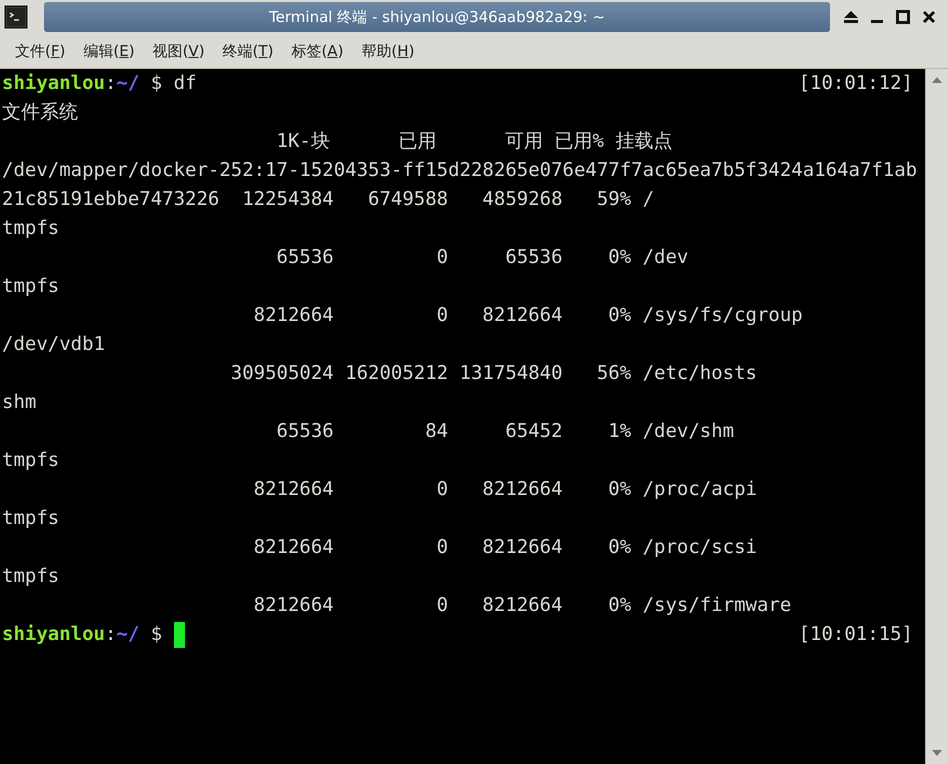  I want to click on output-line: 21c85191ebbe7473226 12254384 6749588 4859268 59% /, so click(328, 199).